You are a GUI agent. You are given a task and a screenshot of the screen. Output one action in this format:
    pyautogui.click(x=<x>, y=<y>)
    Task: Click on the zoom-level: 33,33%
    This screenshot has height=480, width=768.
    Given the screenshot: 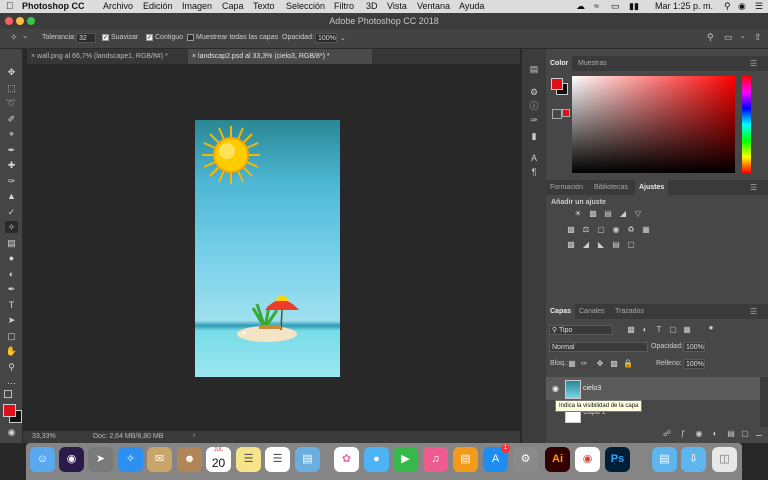 What is the action you would take?
    pyautogui.click(x=44, y=436)
    